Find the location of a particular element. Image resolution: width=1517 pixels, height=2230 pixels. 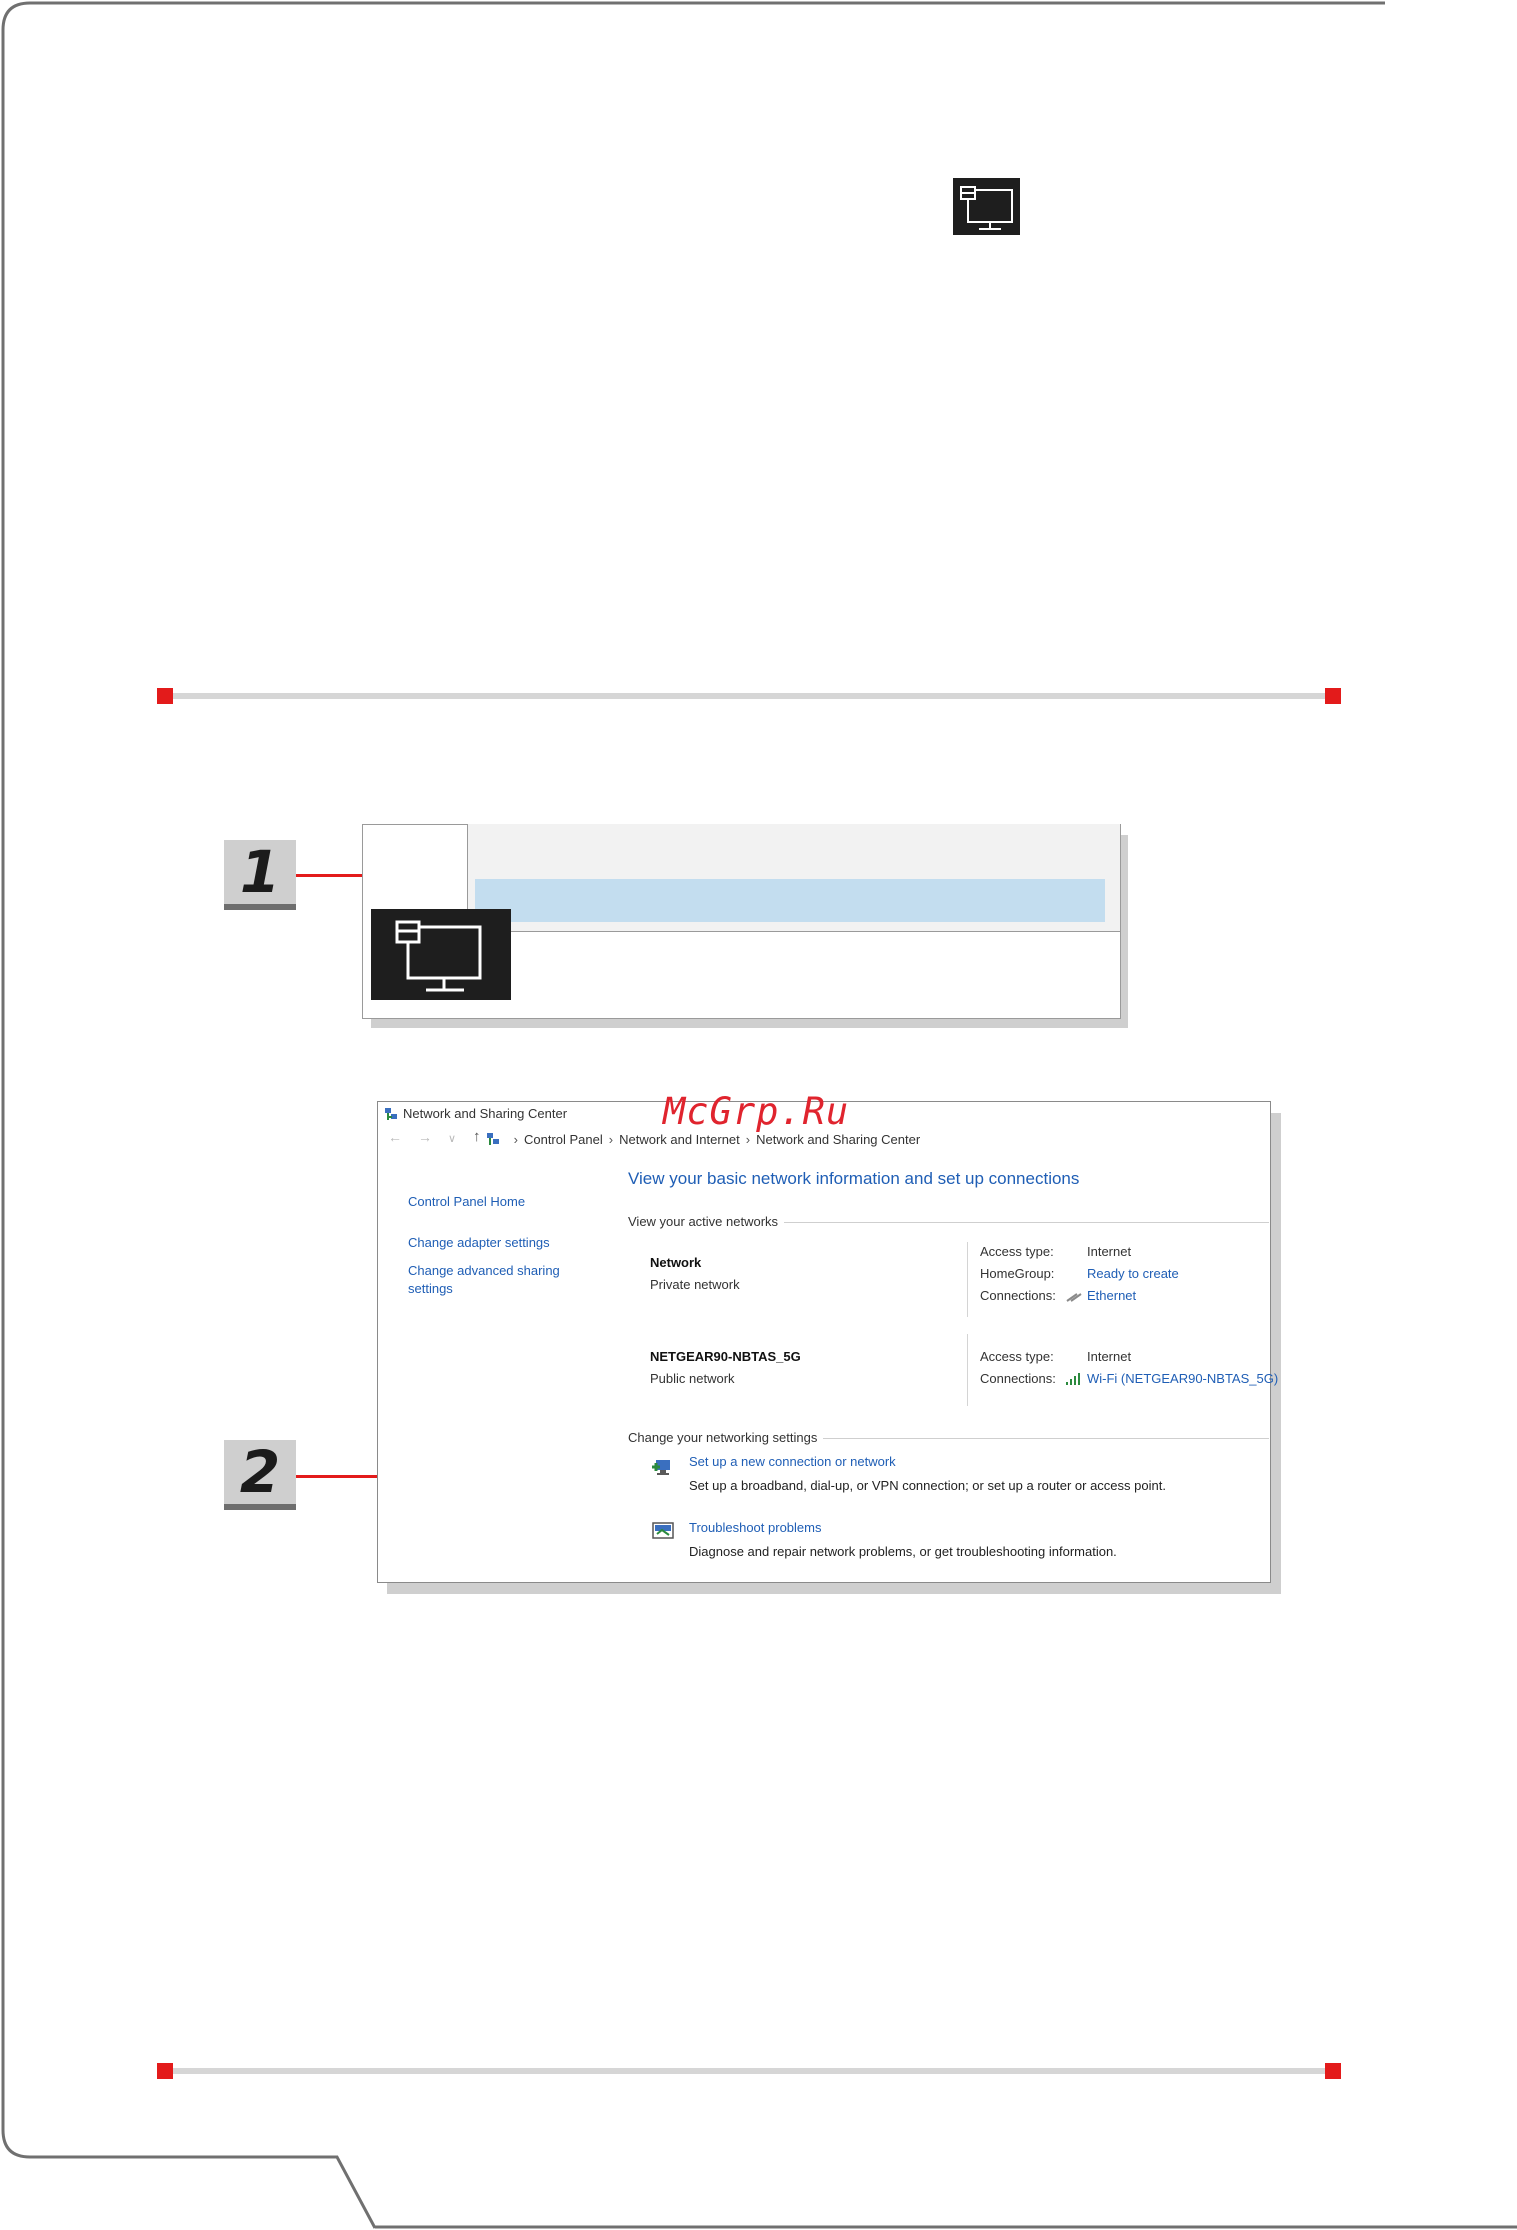

change-settings-heading: Change your networking settings is located at coordinates (726, 1437).